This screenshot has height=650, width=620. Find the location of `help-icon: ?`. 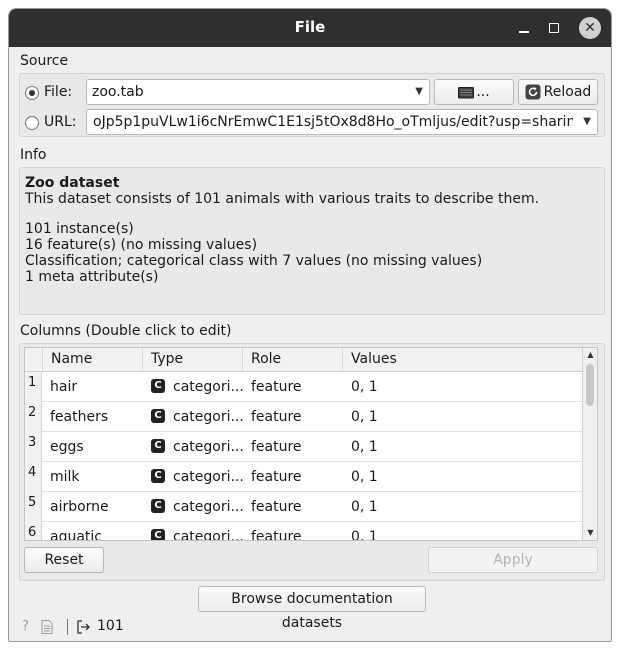

help-icon: ? is located at coordinates (25, 626).